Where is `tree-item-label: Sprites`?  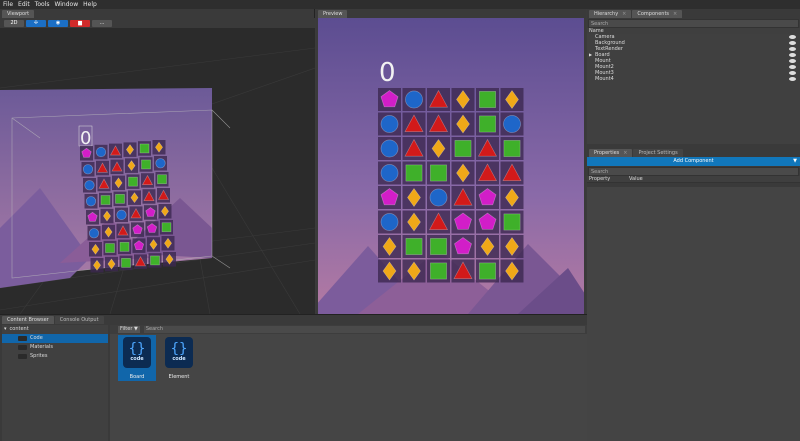 tree-item-label: Sprites is located at coordinates (39, 356).